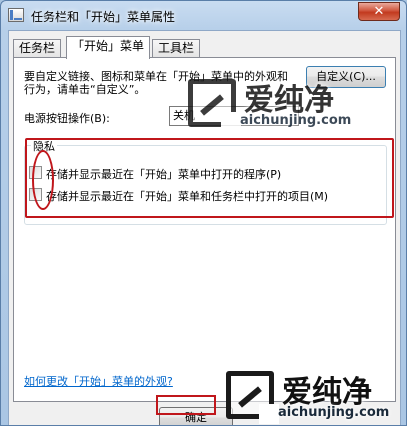 Image resolution: width=407 pixels, height=426 pixels. I want to click on taskbar-properties-icon, so click(16, 15).